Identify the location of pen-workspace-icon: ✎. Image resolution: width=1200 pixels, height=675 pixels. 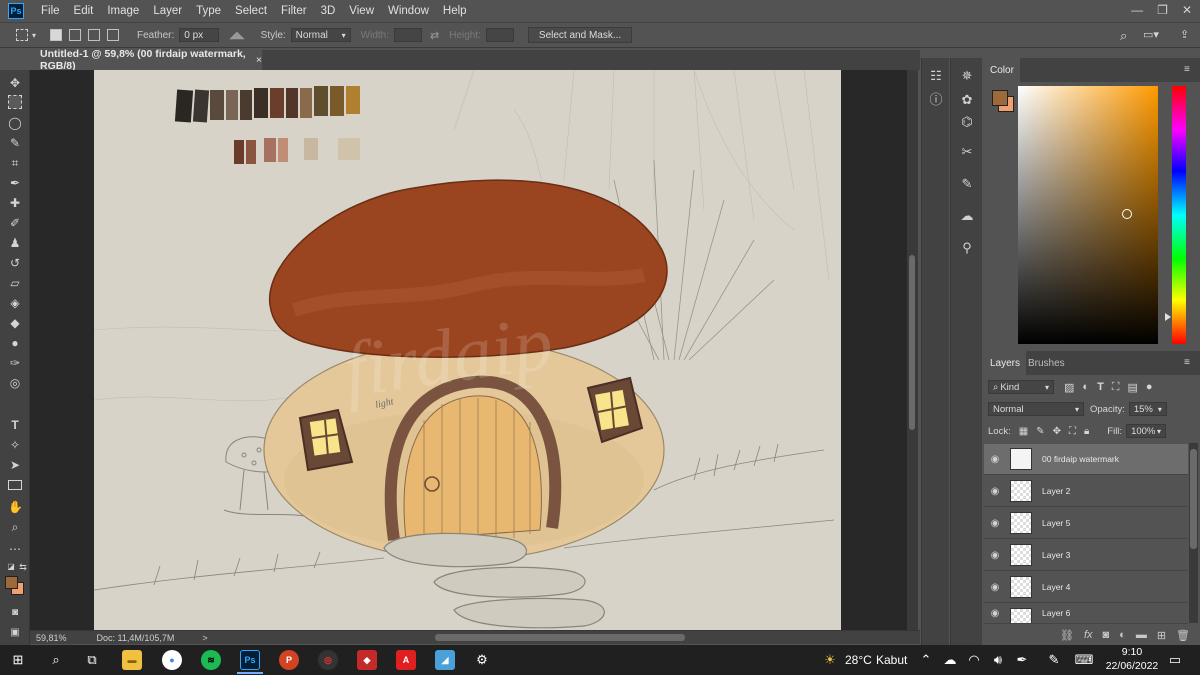
(1054, 660).